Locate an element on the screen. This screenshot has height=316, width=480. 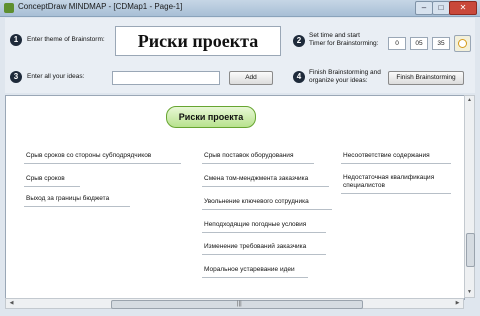
scroll-up-icon: ▲ is located at coordinates (469, 100).